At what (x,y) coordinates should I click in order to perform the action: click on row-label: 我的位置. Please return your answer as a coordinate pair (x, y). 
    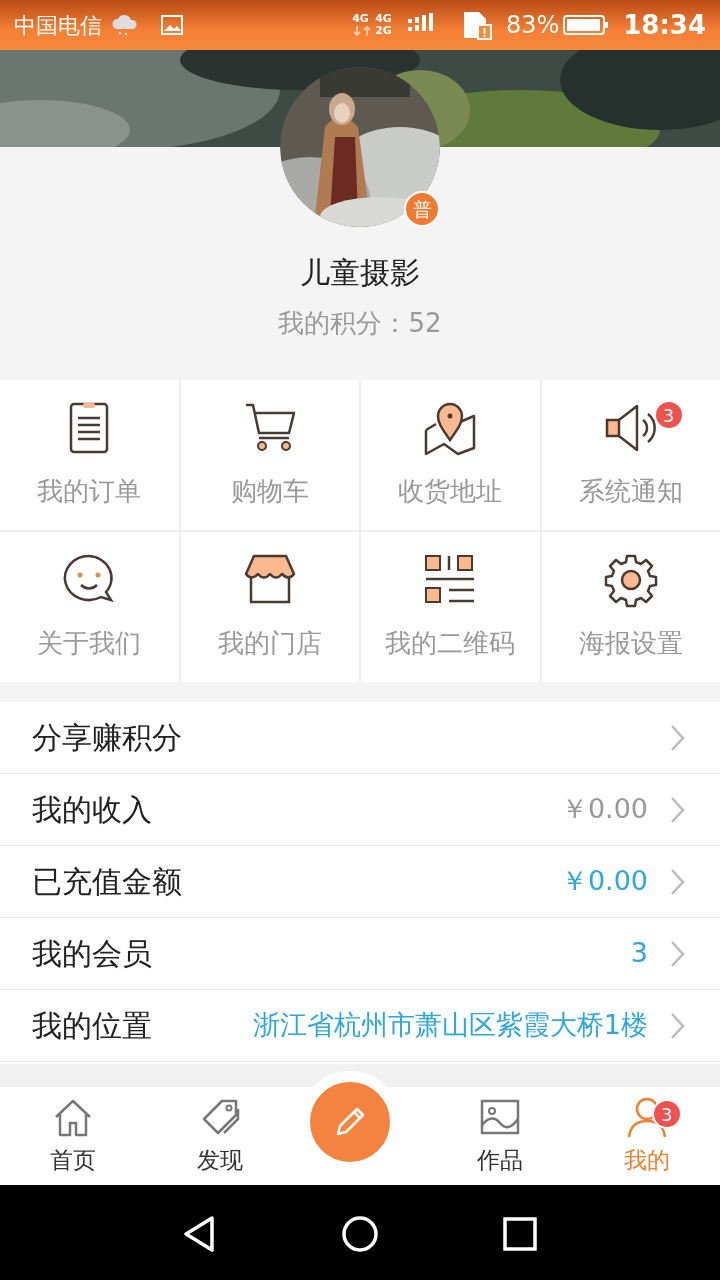
    Looking at the image, I should click on (92, 1026).